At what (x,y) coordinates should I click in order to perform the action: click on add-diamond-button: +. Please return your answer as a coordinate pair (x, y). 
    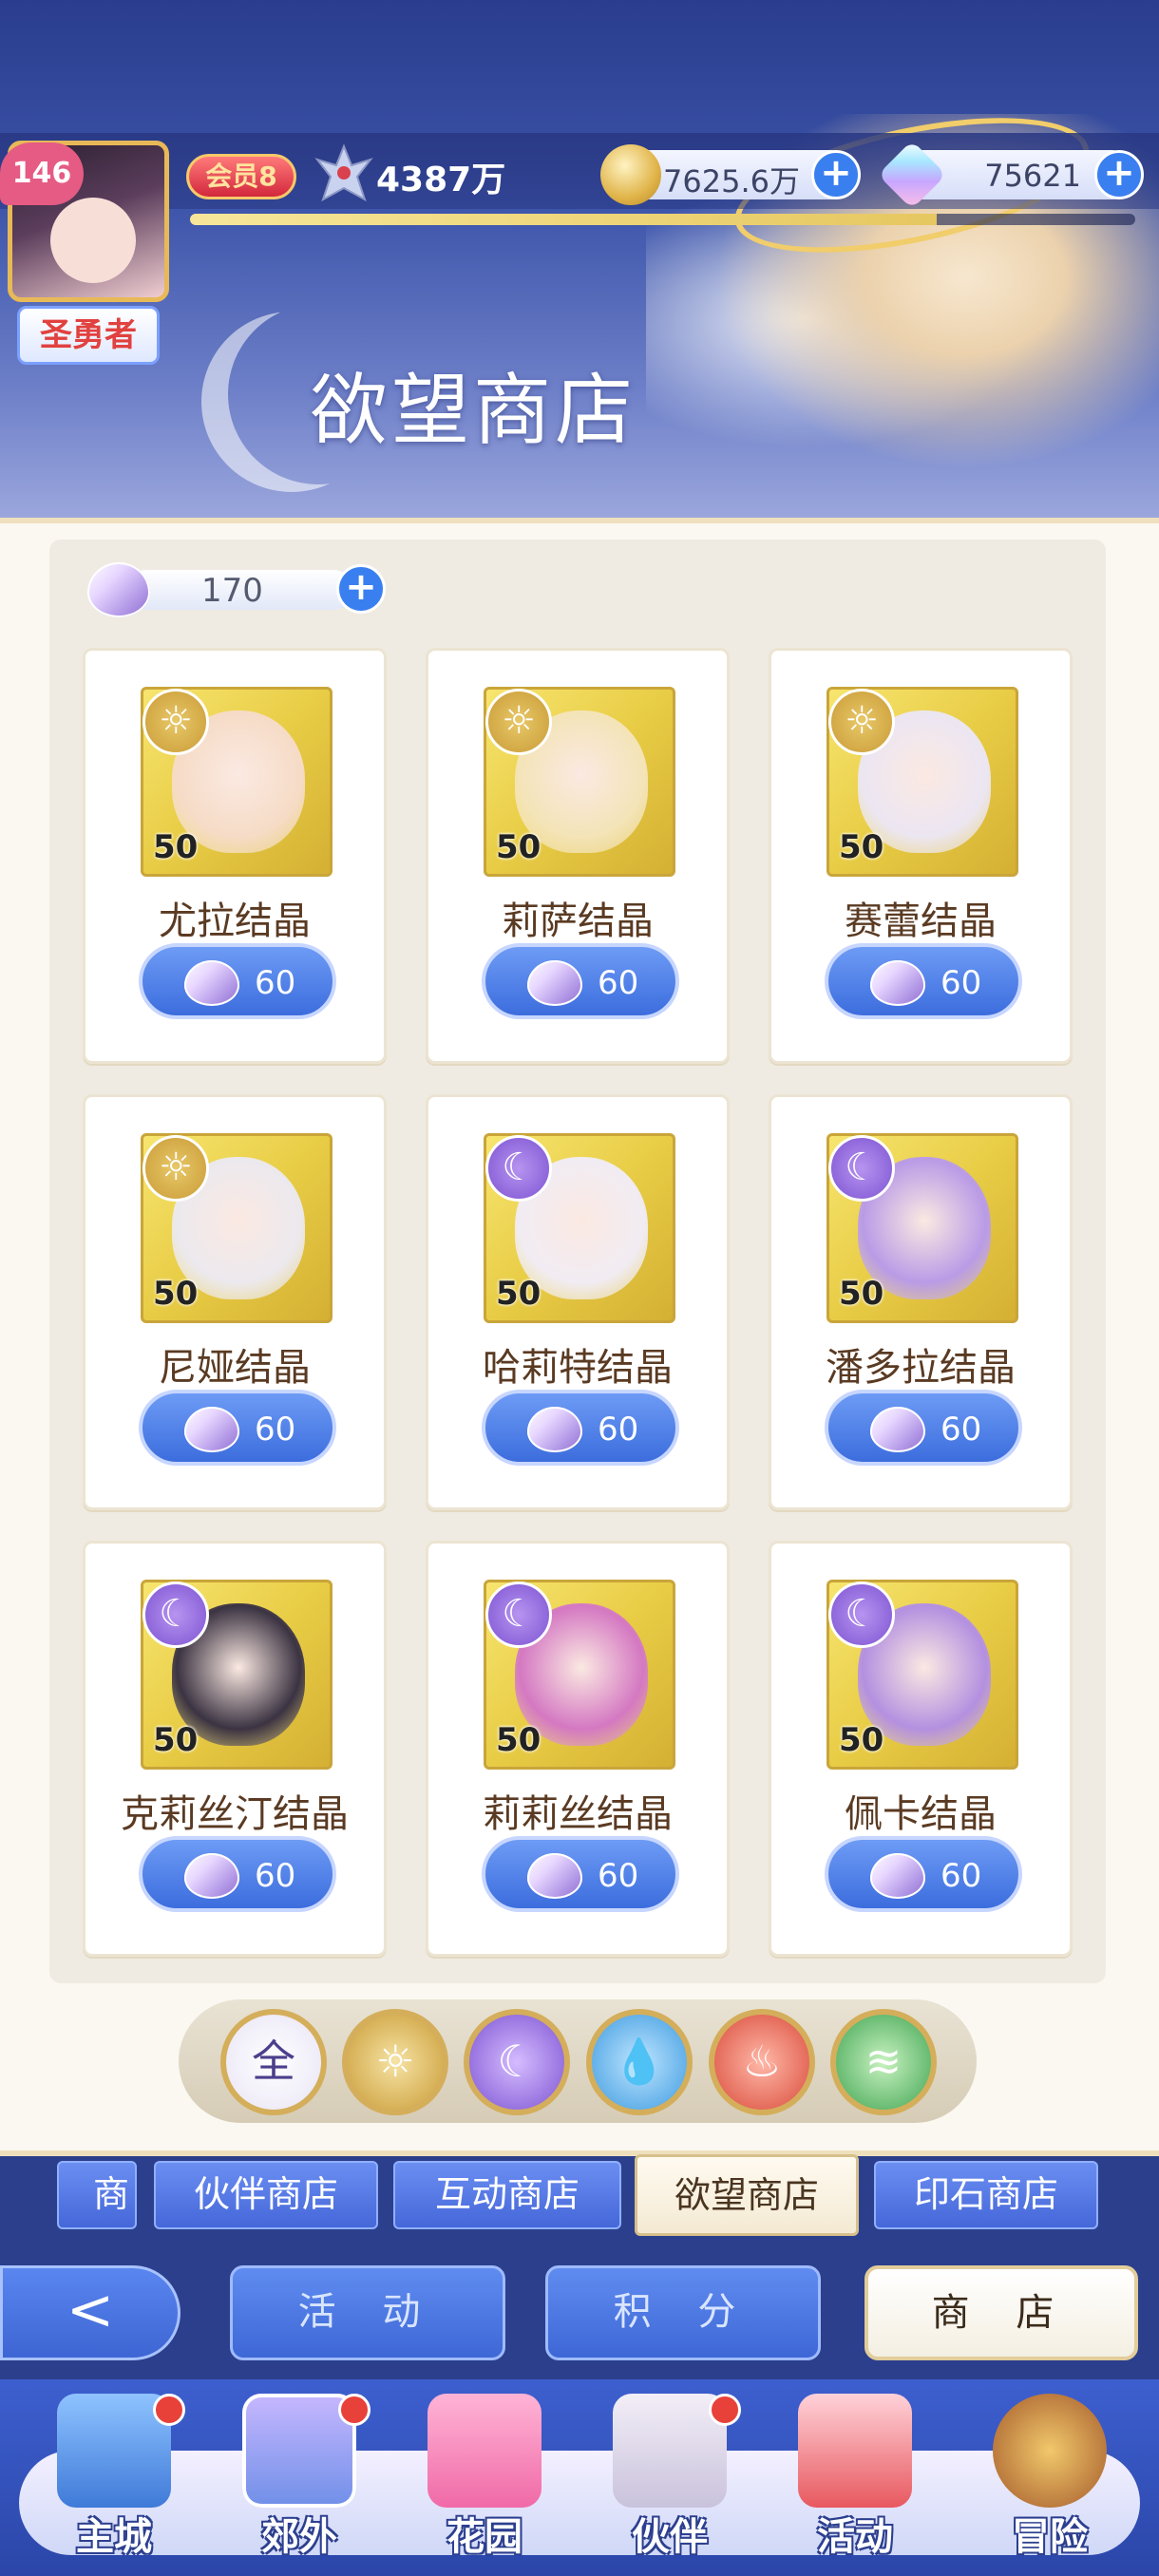
    Looking at the image, I should click on (1119, 174).